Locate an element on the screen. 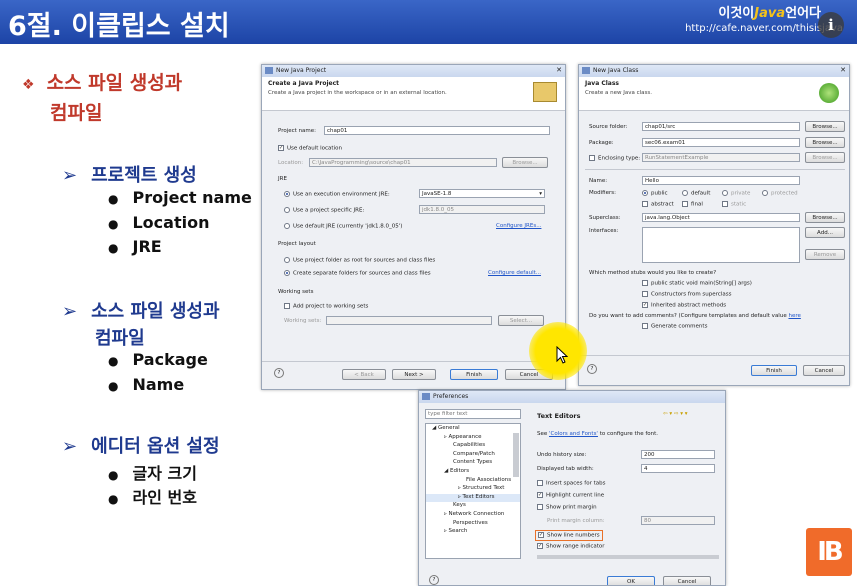 The height and width of the screenshot is (586, 857). class-wizard-icon is located at coordinates (829, 93).